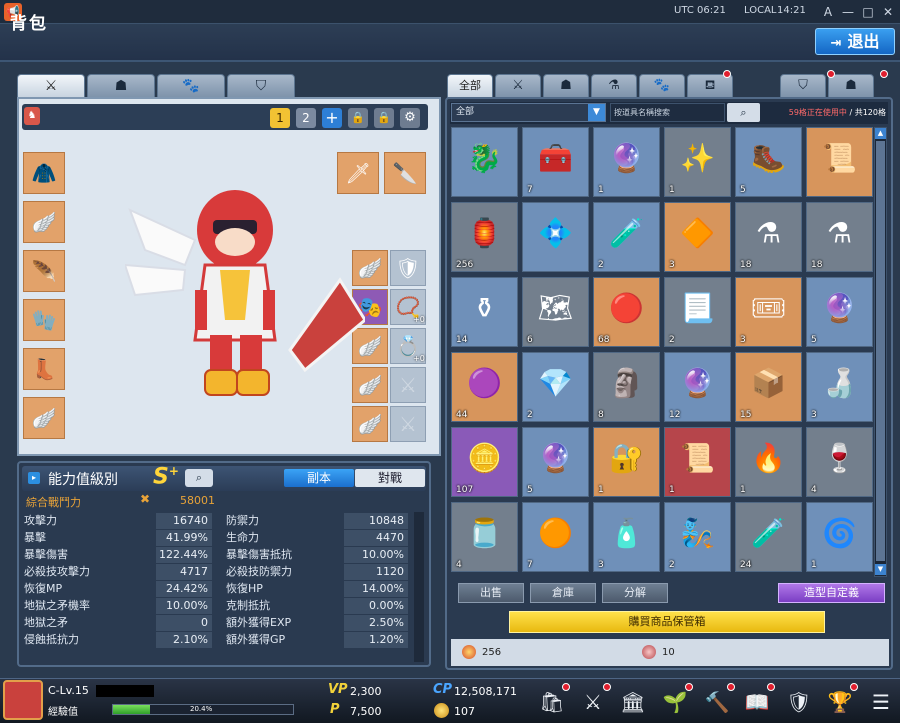 This screenshot has height=723, width=900. What do you see at coordinates (697, 162) in the screenshot?
I see `inventory-slot: ✨ 1` at bounding box center [697, 162].